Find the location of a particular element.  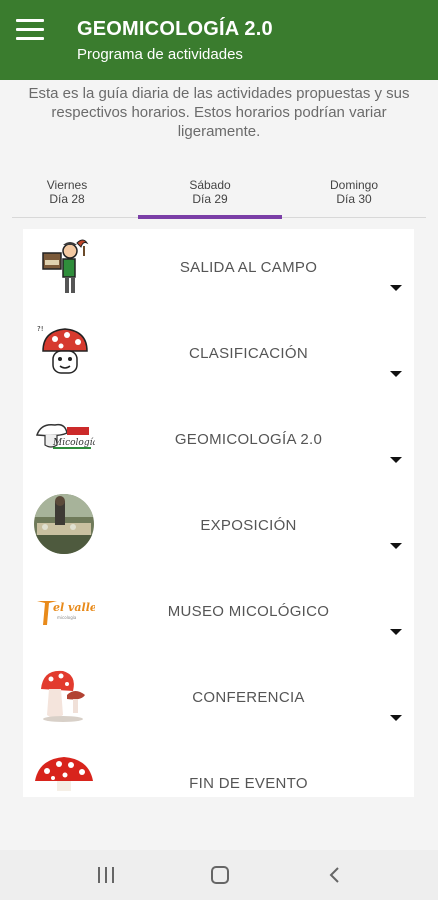

home-icon is located at coordinates (220, 875).